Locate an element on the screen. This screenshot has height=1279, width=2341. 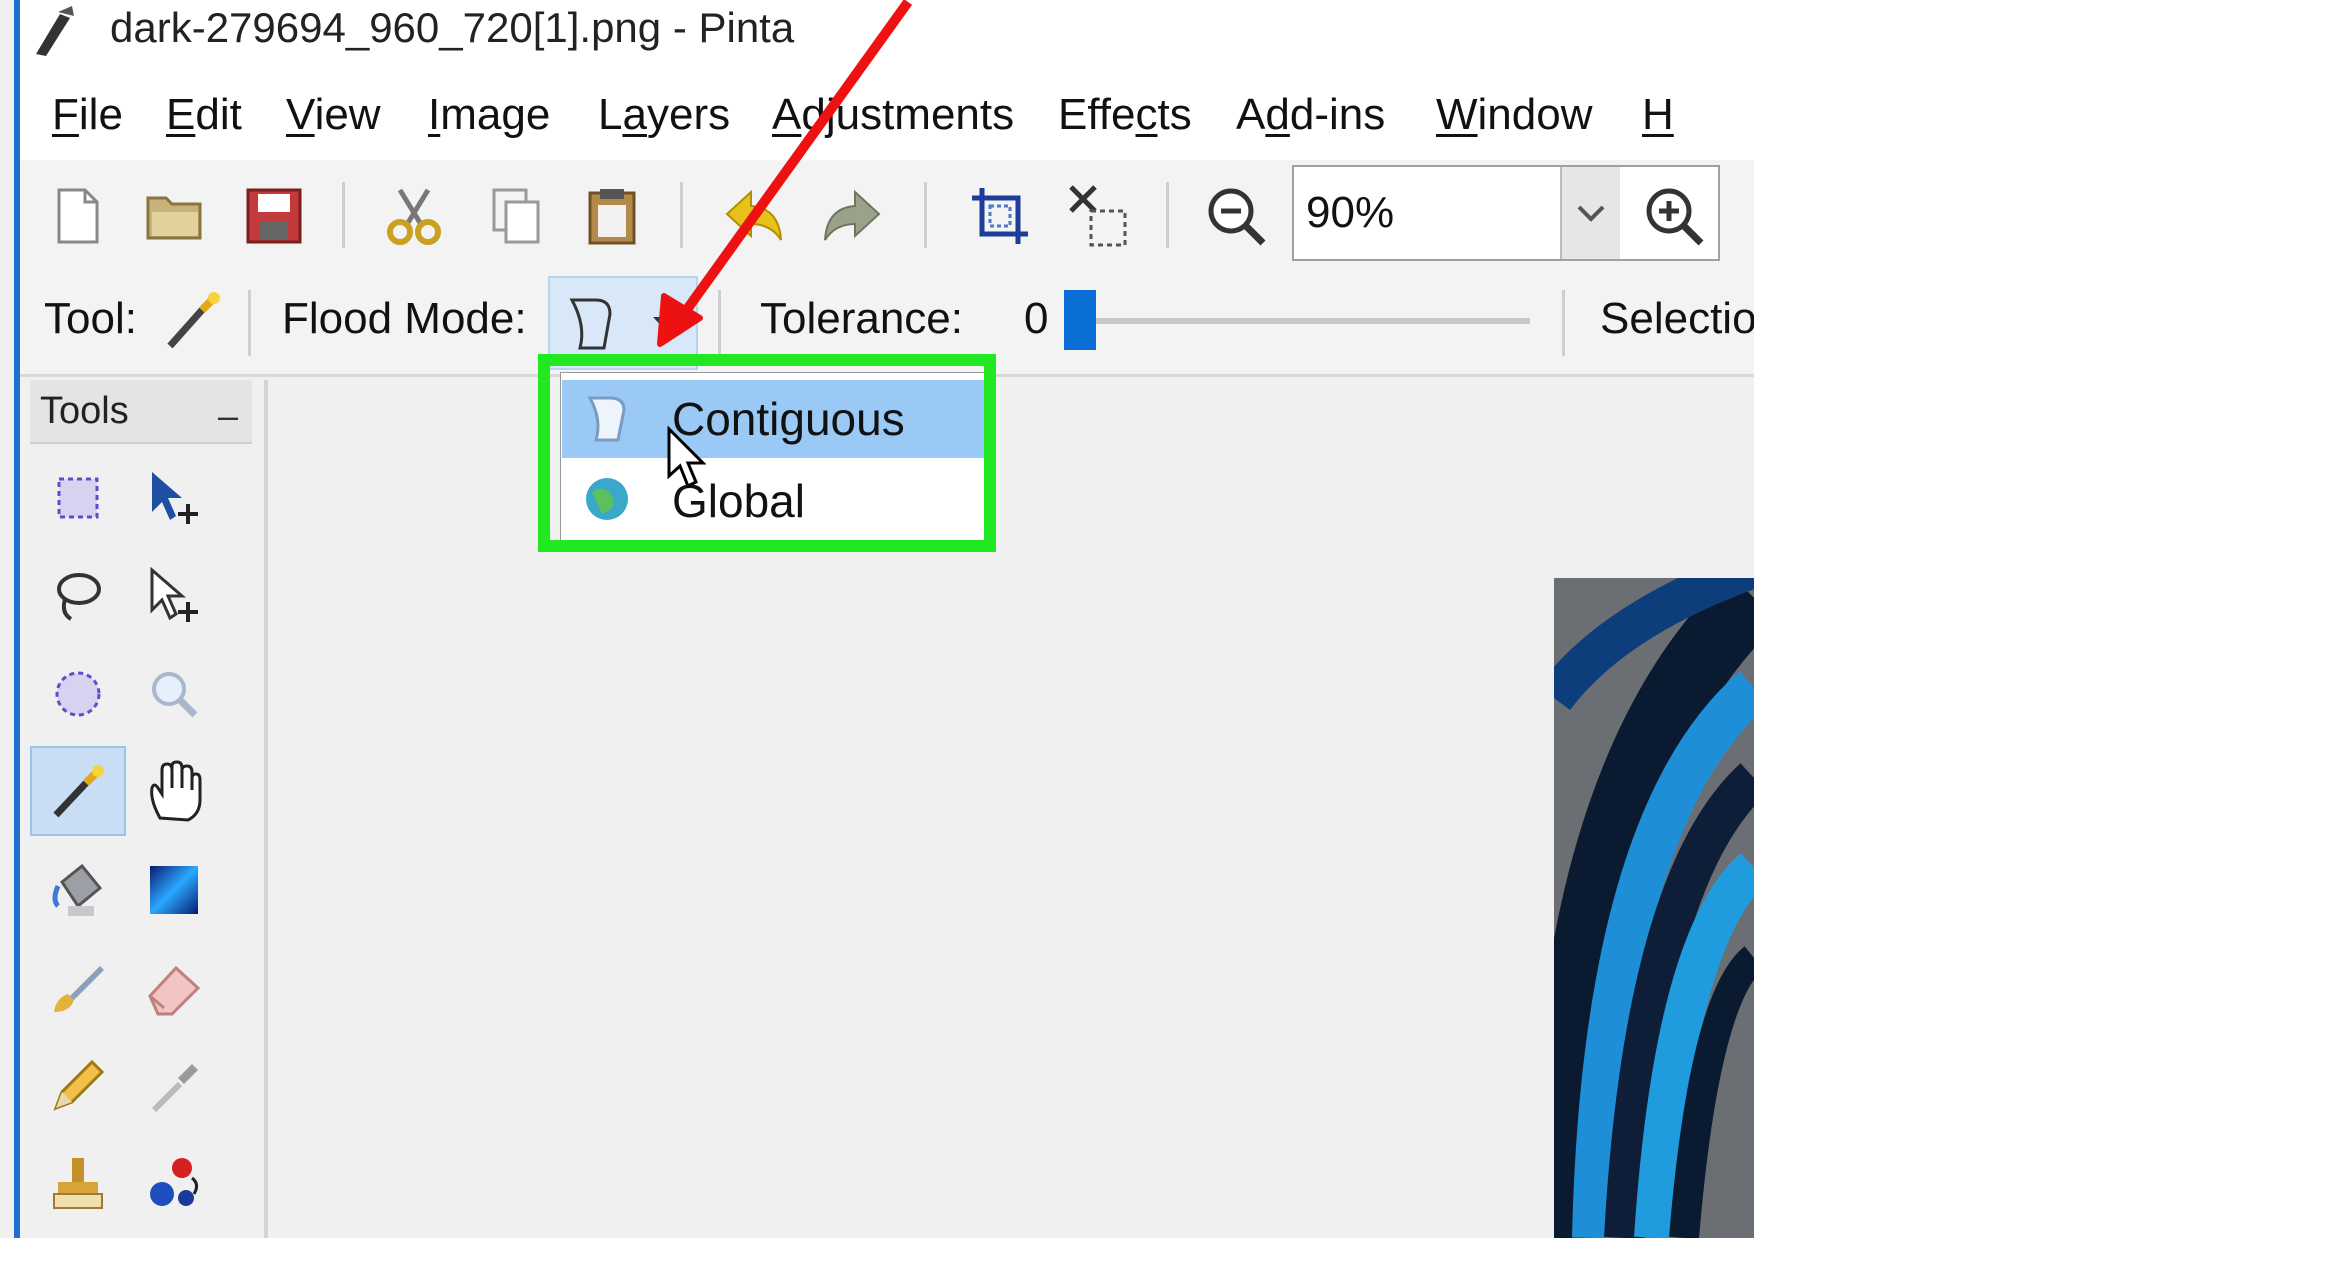
arrow-shaft is located at coordinates (798, 155).